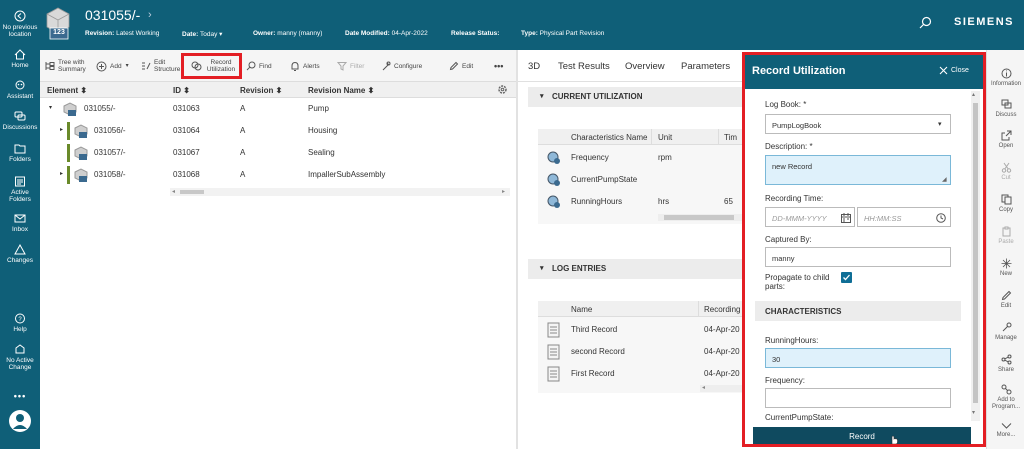  Describe the element at coordinates (20, 254) in the screenshot. I see `nav-changes: Changes` at that location.